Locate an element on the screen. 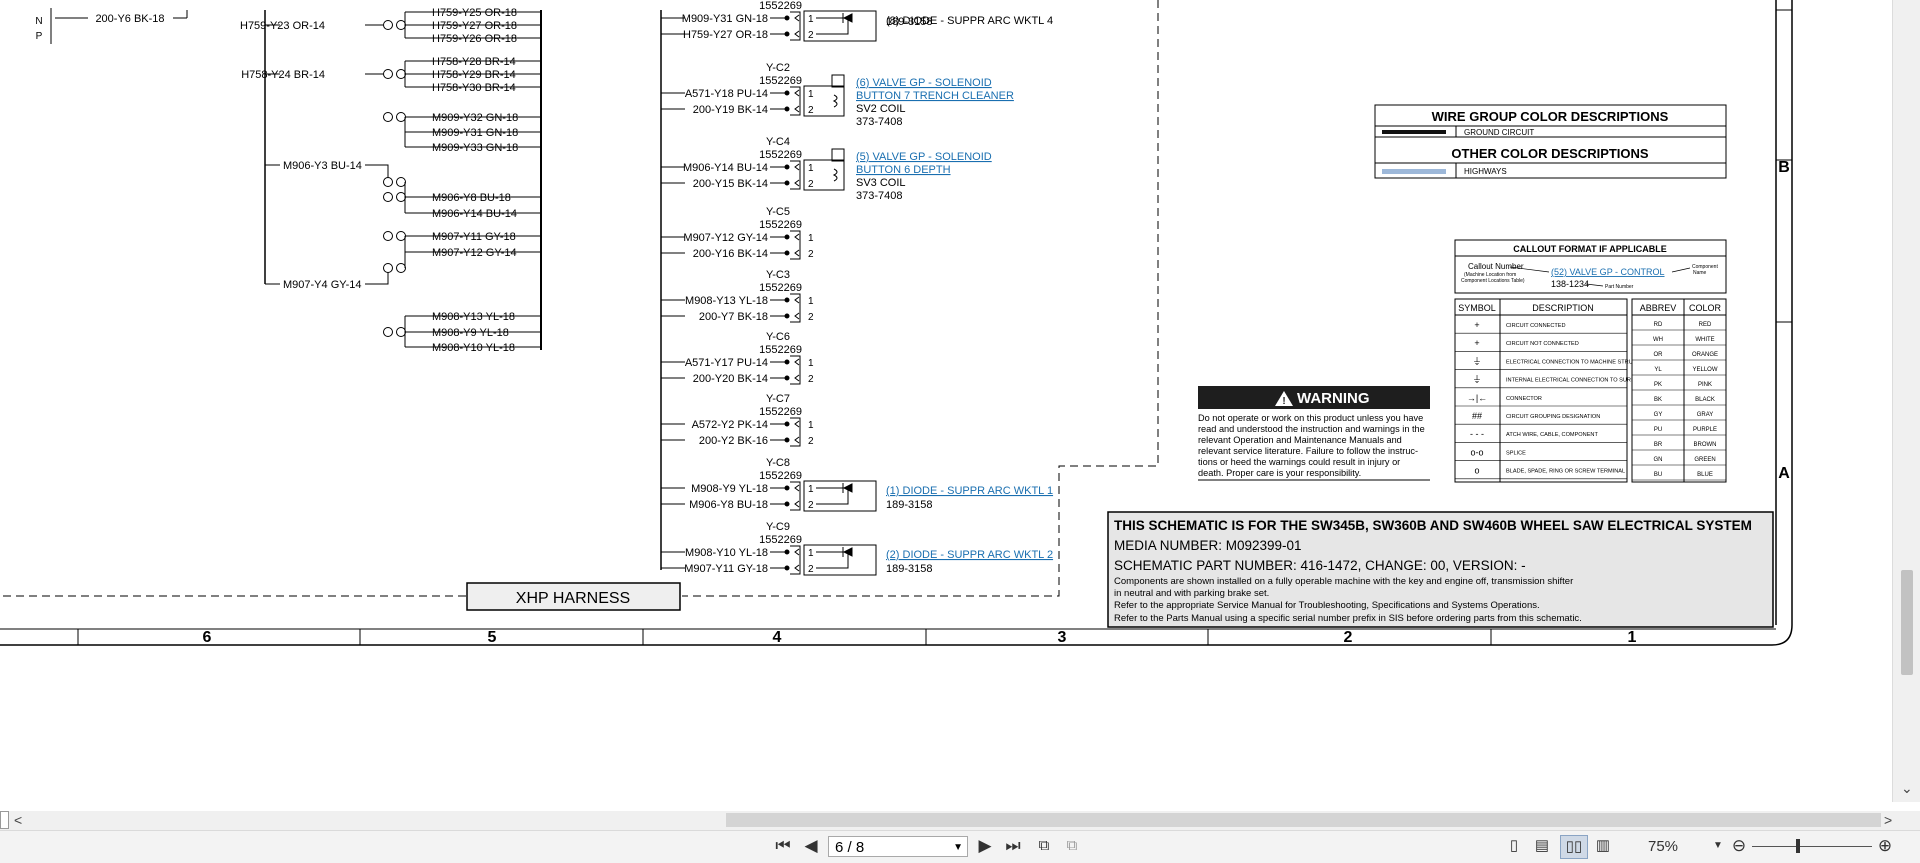  page-dropdown-icon: ▼ is located at coordinates (958, 847).